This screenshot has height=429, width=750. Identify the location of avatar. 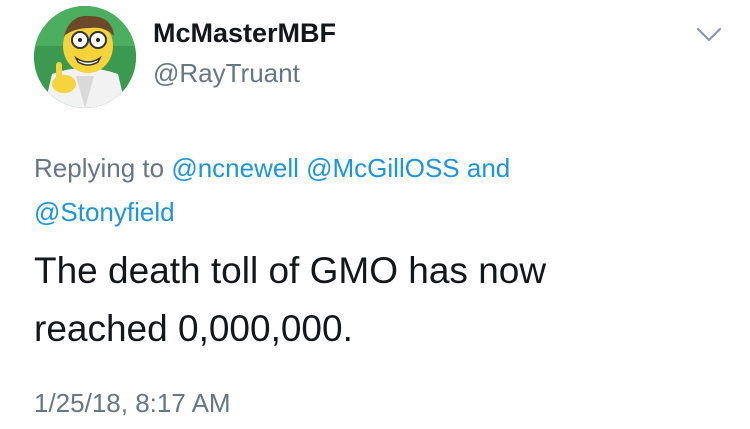
(85, 57).